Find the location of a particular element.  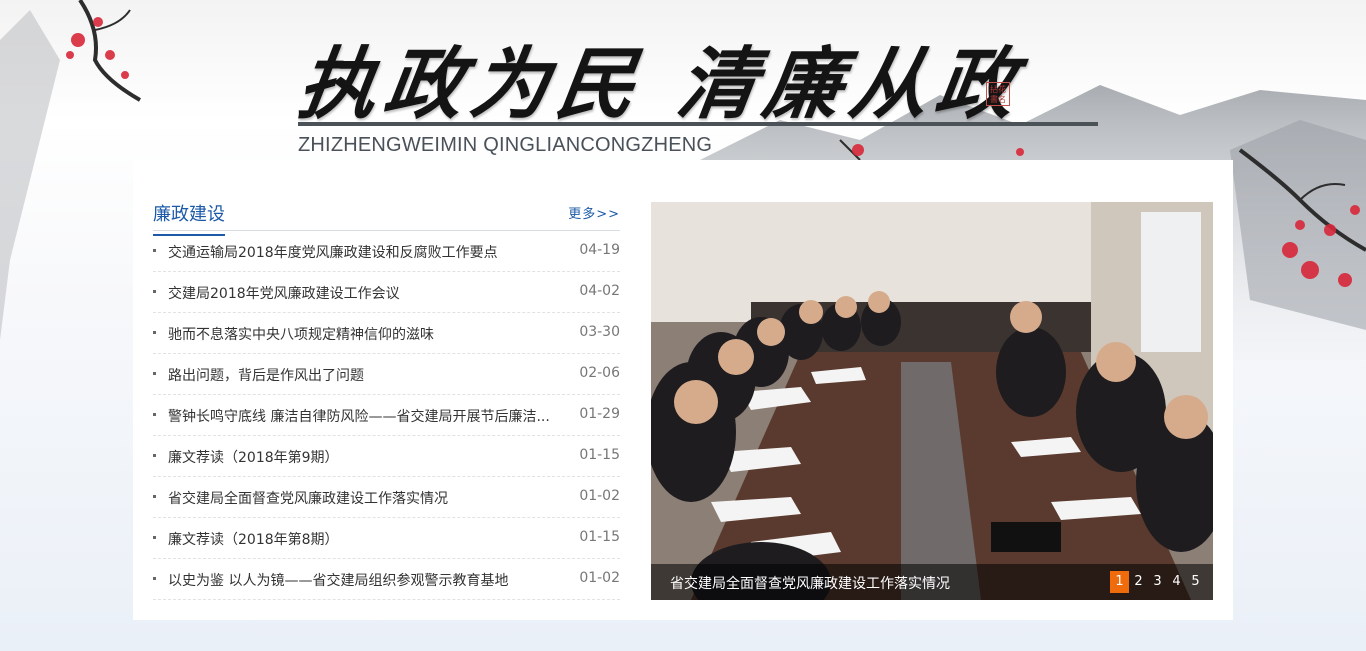

news-item-title: 交建局2018年党风廉政建设工作会议 is located at coordinates (363, 293).